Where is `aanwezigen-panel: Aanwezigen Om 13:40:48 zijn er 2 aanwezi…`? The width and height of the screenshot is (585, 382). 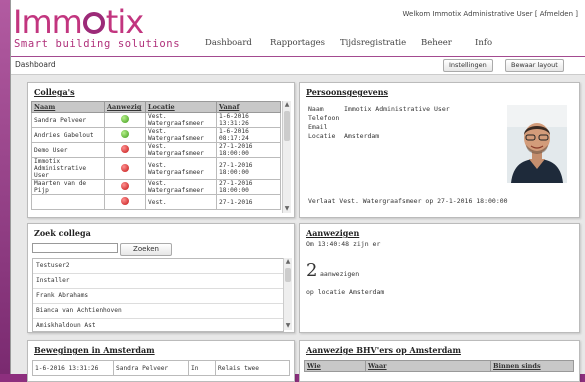 aanwezigen-panel: Aanwezigen Om 13:40:48 zijn er 2 aanwezi… is located at coordinates (439, 278).